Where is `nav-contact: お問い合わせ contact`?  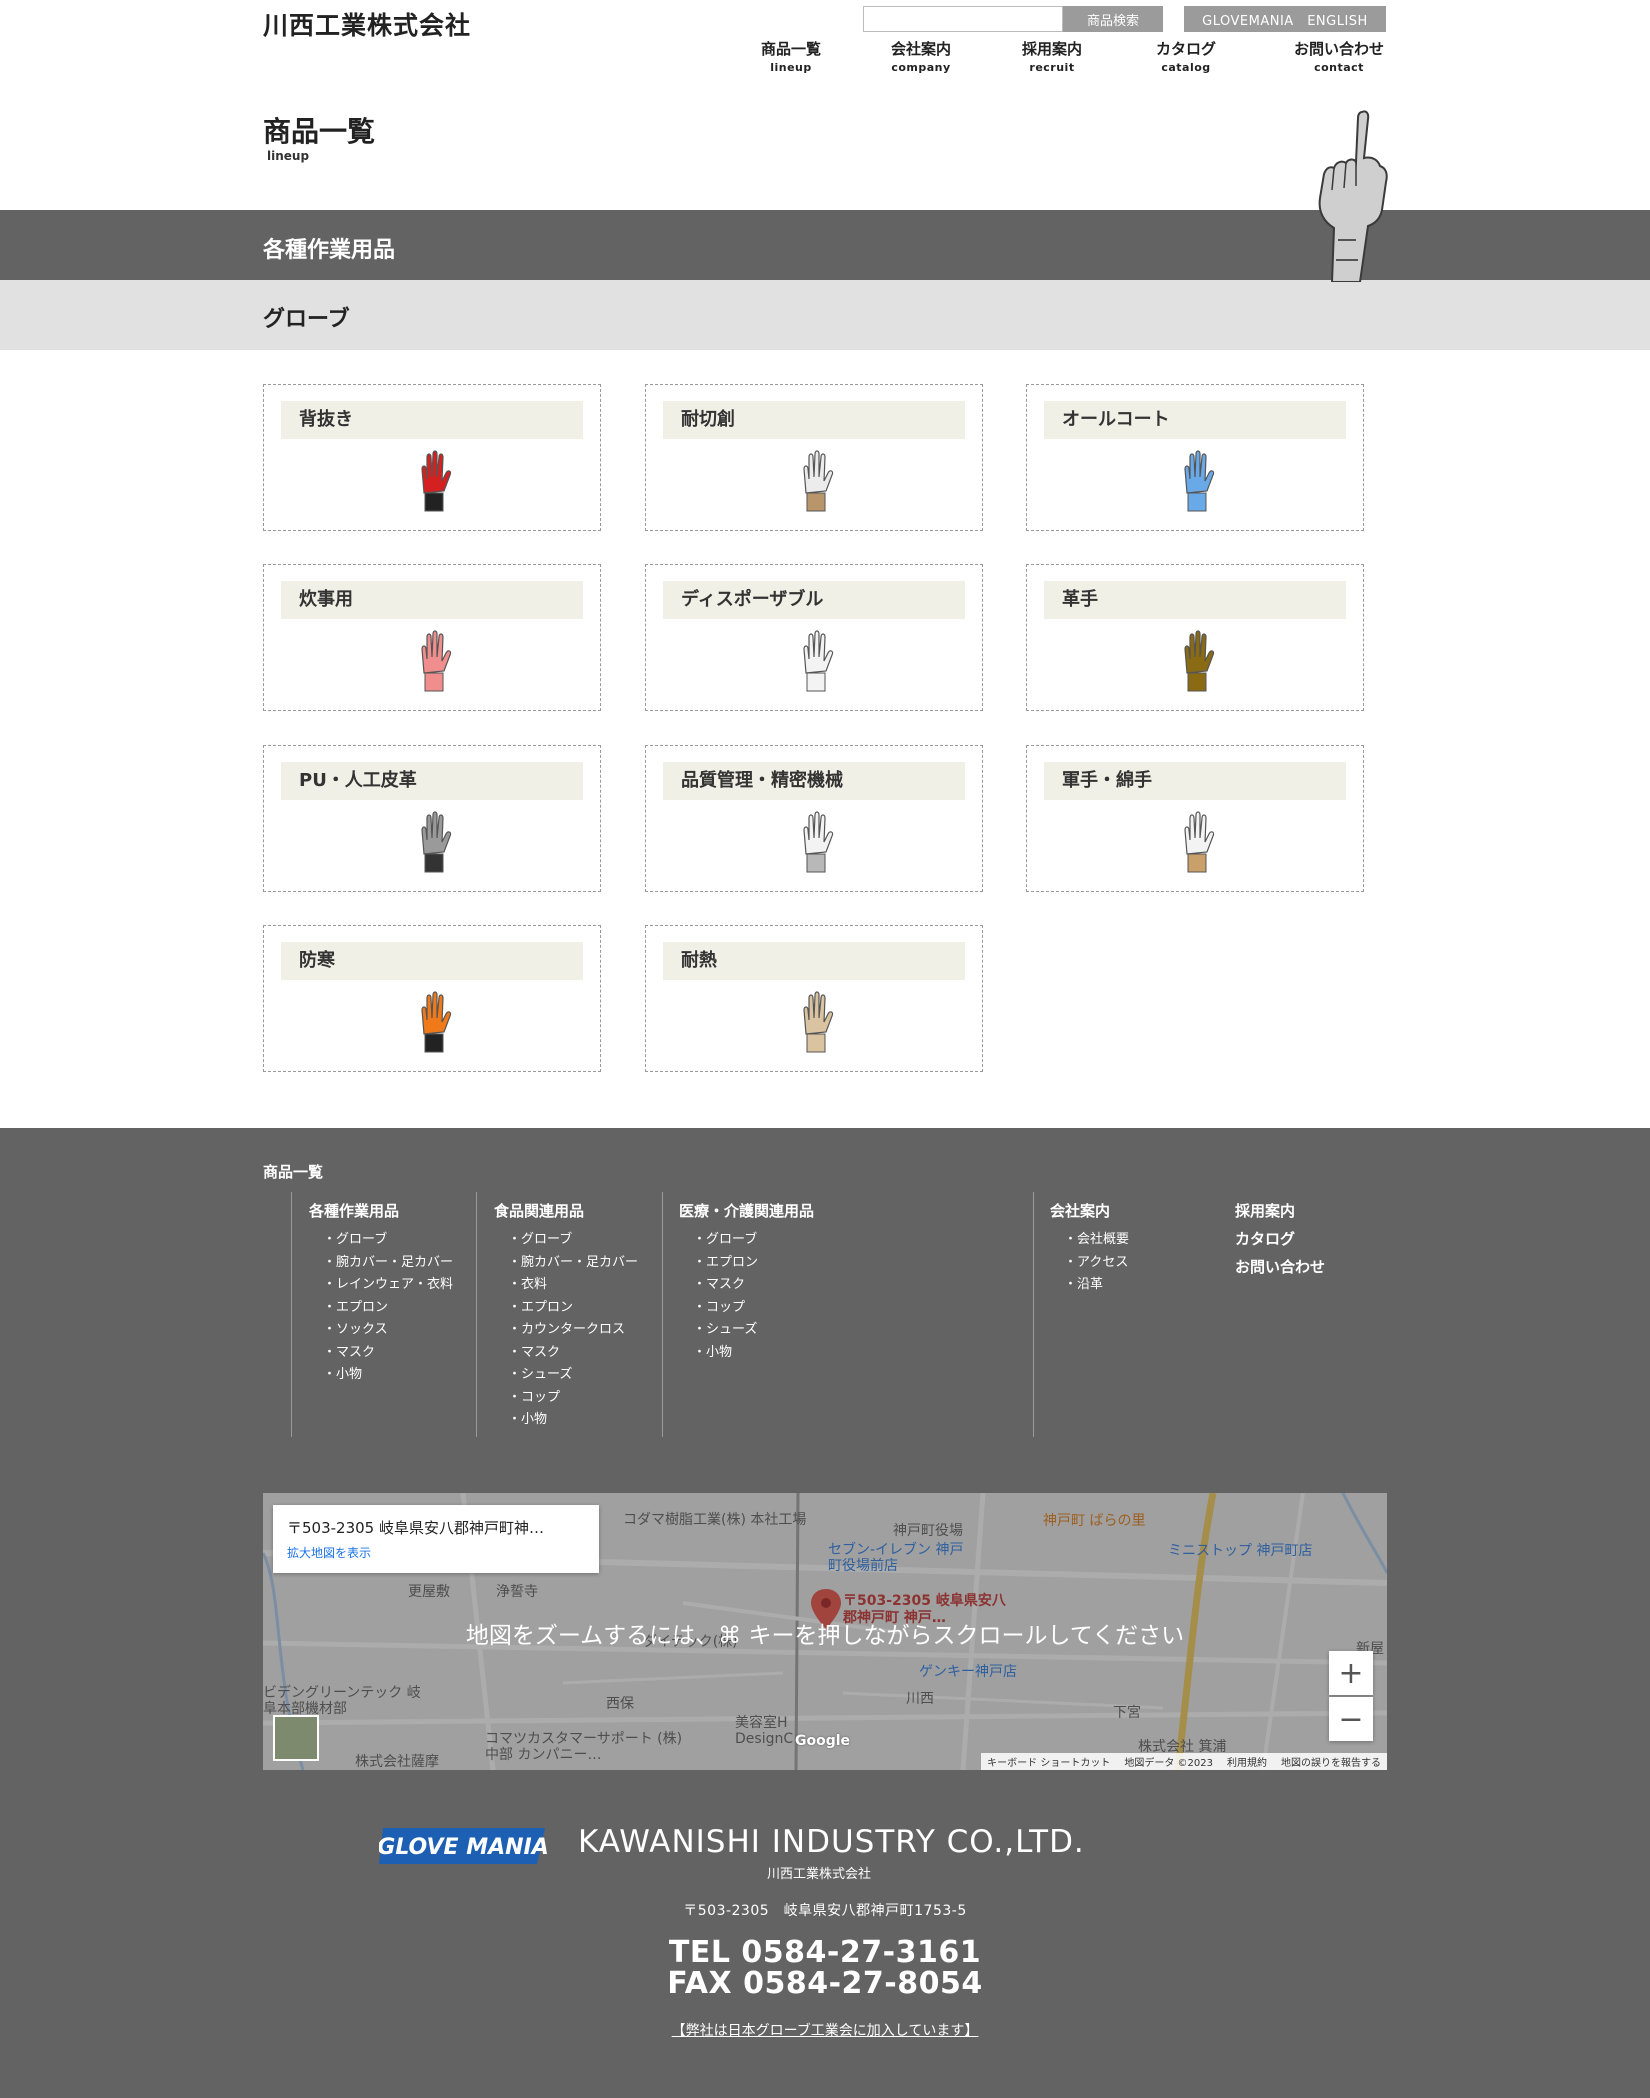 nav-contact: お問い合わせ contact is located at coordinates (1339, 56).